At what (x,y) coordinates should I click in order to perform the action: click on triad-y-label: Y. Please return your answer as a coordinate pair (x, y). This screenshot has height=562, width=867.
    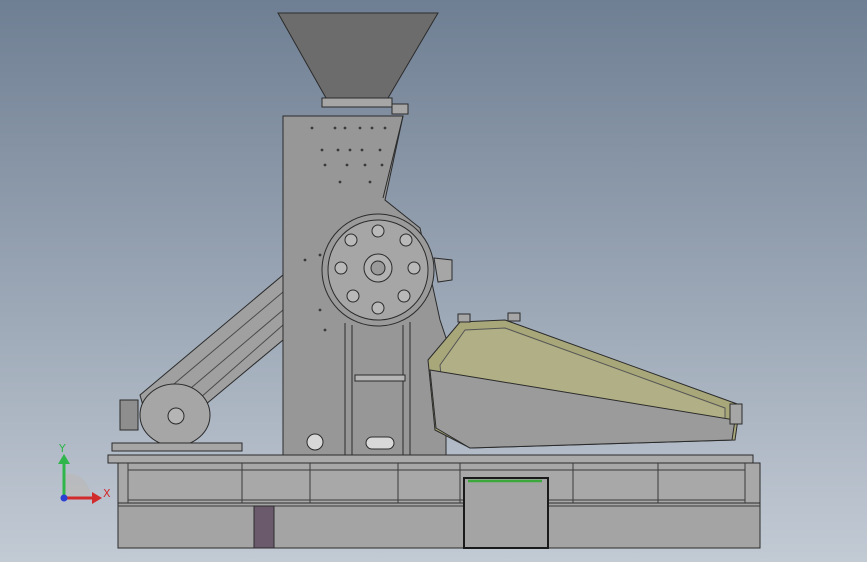
    Looking at the image, I should click on (62, 448).